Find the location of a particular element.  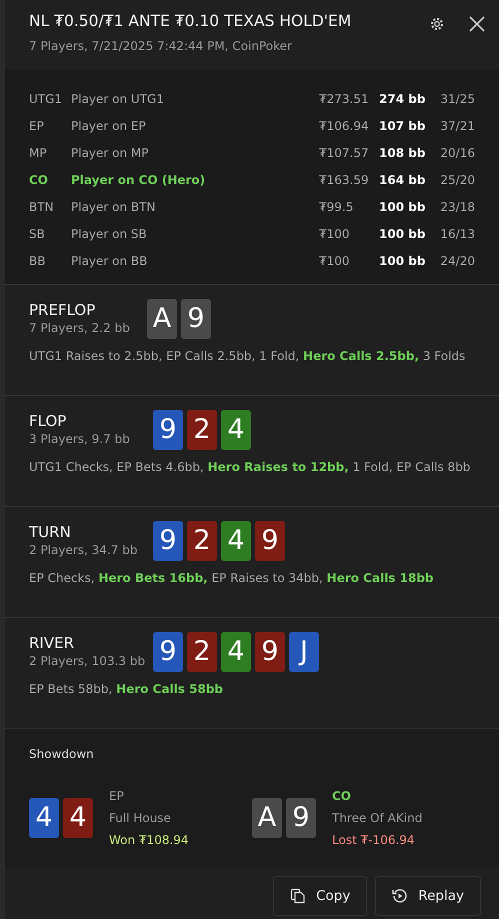

street-info: 2 Players, 34.7 bb is located at coordinates (83, 550).